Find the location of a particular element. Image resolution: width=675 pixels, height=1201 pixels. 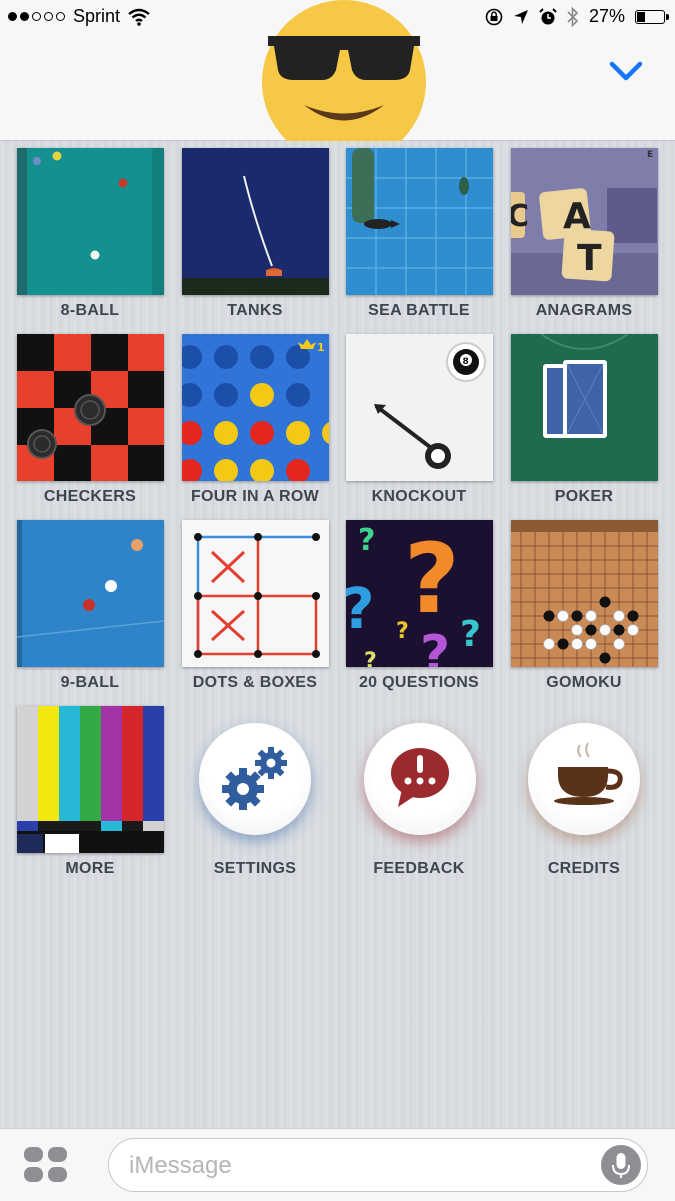

game-tile-9-ball is located at coordinates (90, 593).